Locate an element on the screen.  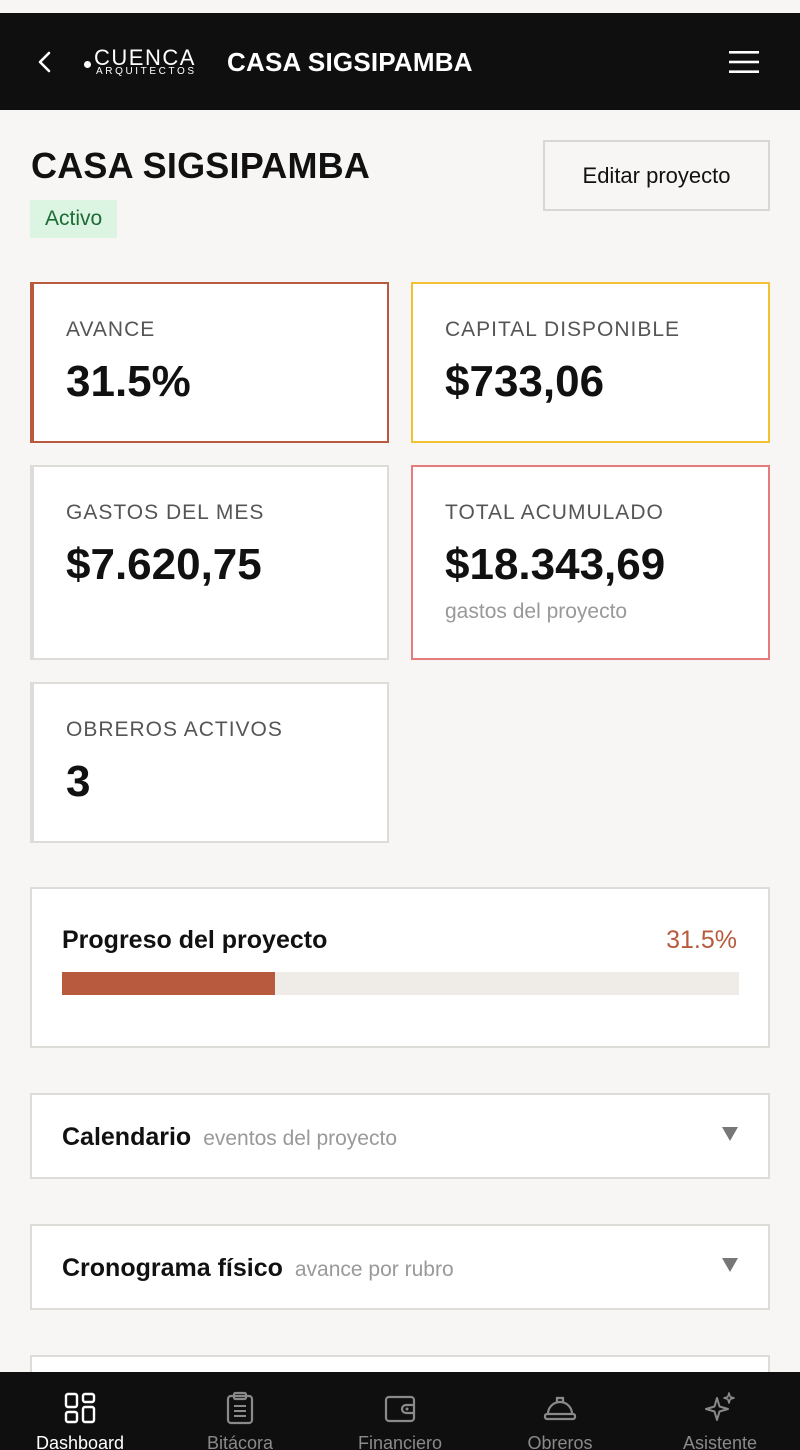
wallet-icon is located at coordinates (400, 1409).